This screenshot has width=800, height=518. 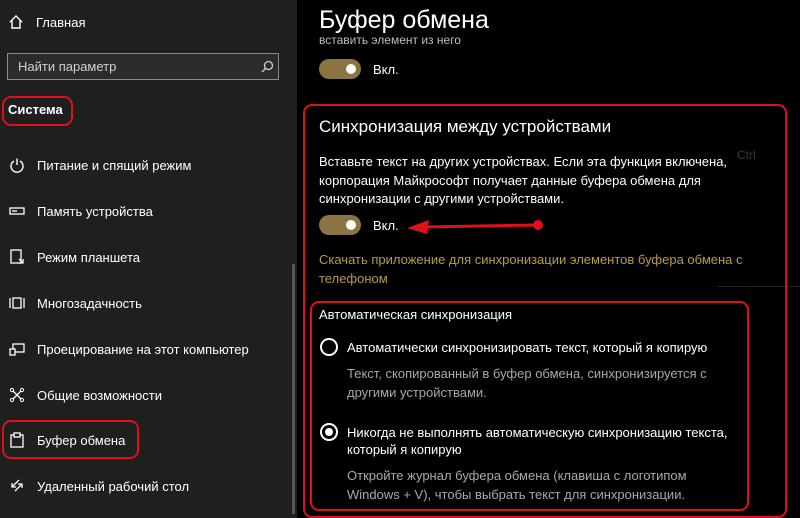 I want to click on search-box, so click(x=143, y=66).